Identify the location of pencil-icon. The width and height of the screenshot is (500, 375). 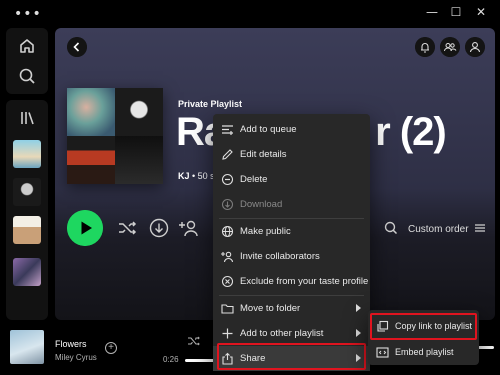
(227, 154).